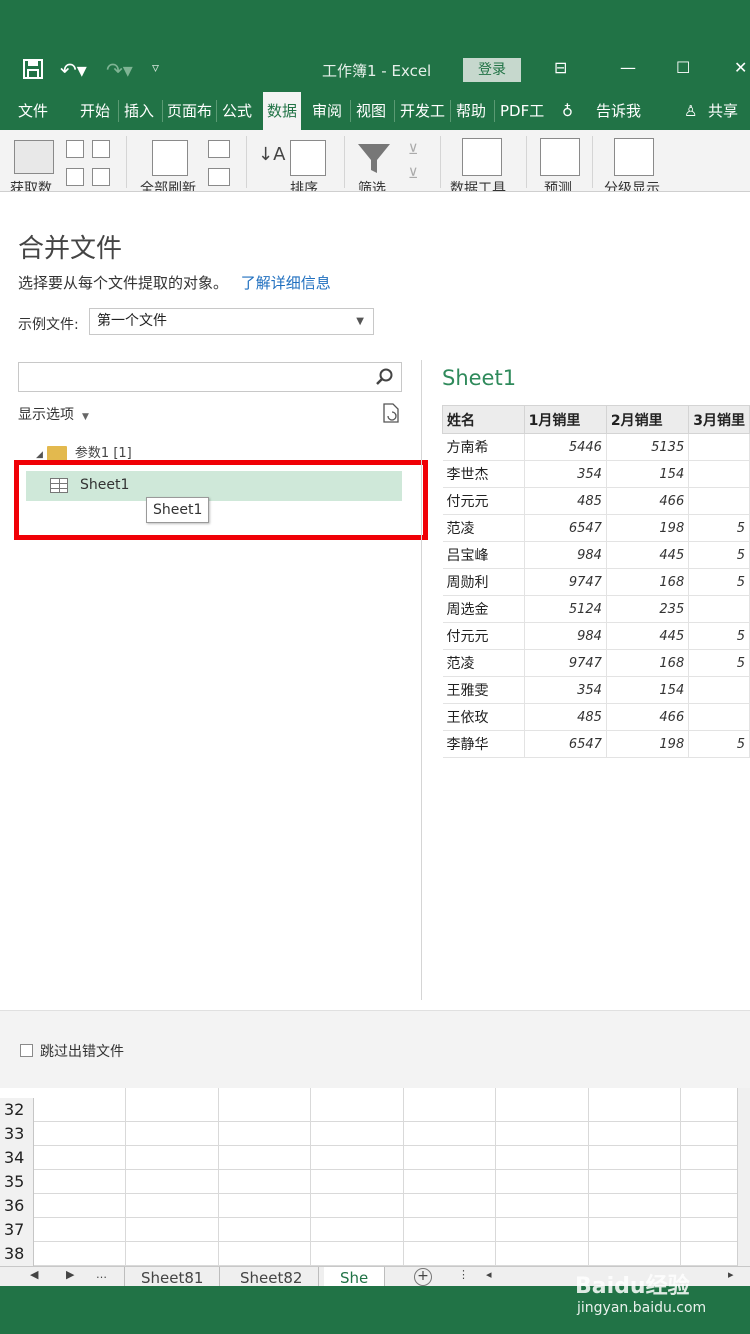 The width and height of the screenshot is (750, 1334). What do you see at coordinates (743, 1178) in the screenshot?
I see `vertical-scrollbar` at bounding box center [743, 1178].